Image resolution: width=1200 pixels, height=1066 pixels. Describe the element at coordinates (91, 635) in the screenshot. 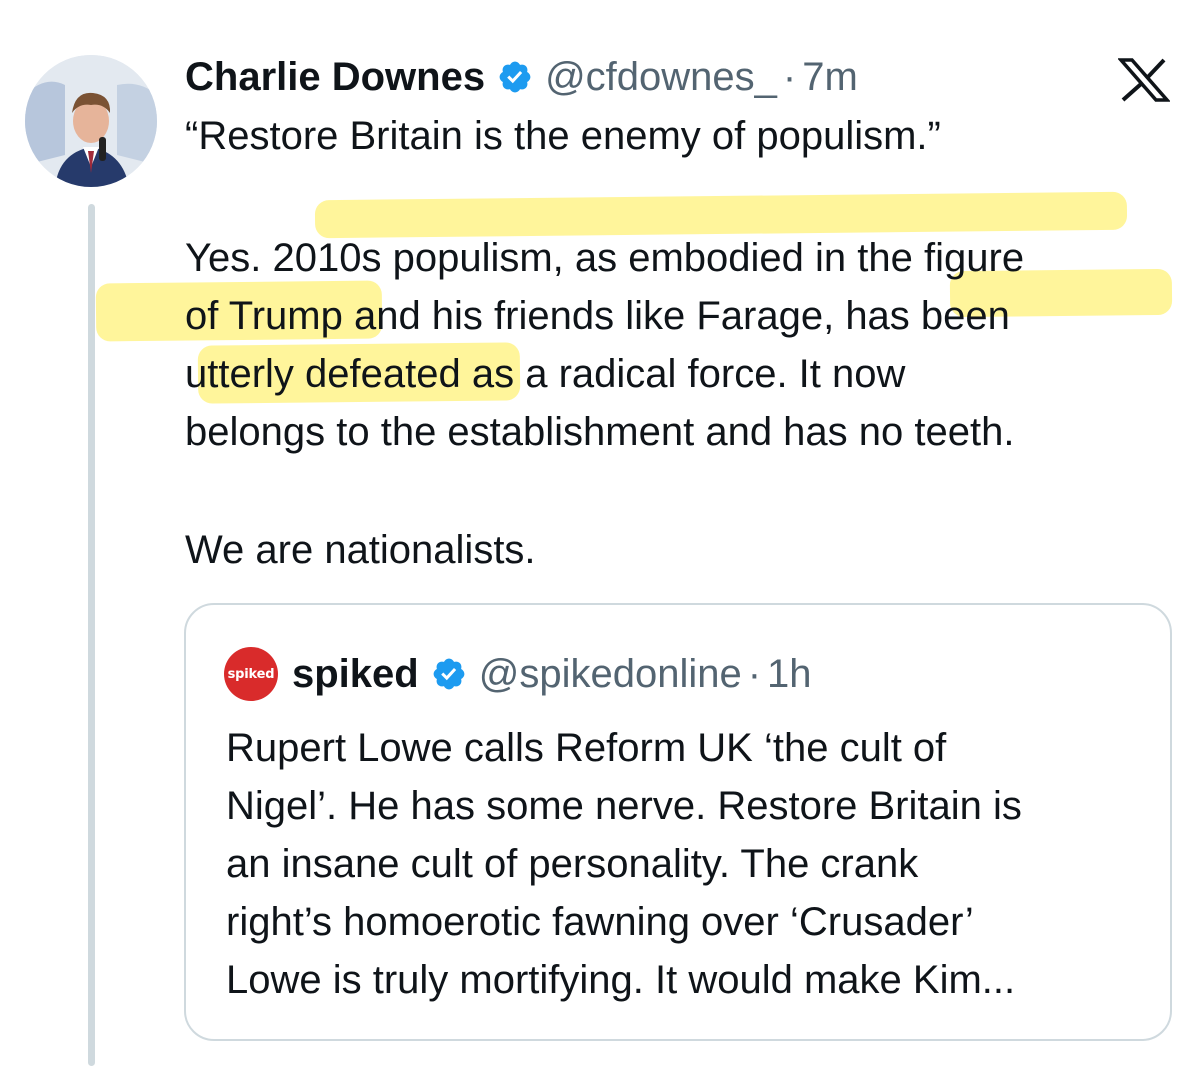

I see `thread-line` at that location.